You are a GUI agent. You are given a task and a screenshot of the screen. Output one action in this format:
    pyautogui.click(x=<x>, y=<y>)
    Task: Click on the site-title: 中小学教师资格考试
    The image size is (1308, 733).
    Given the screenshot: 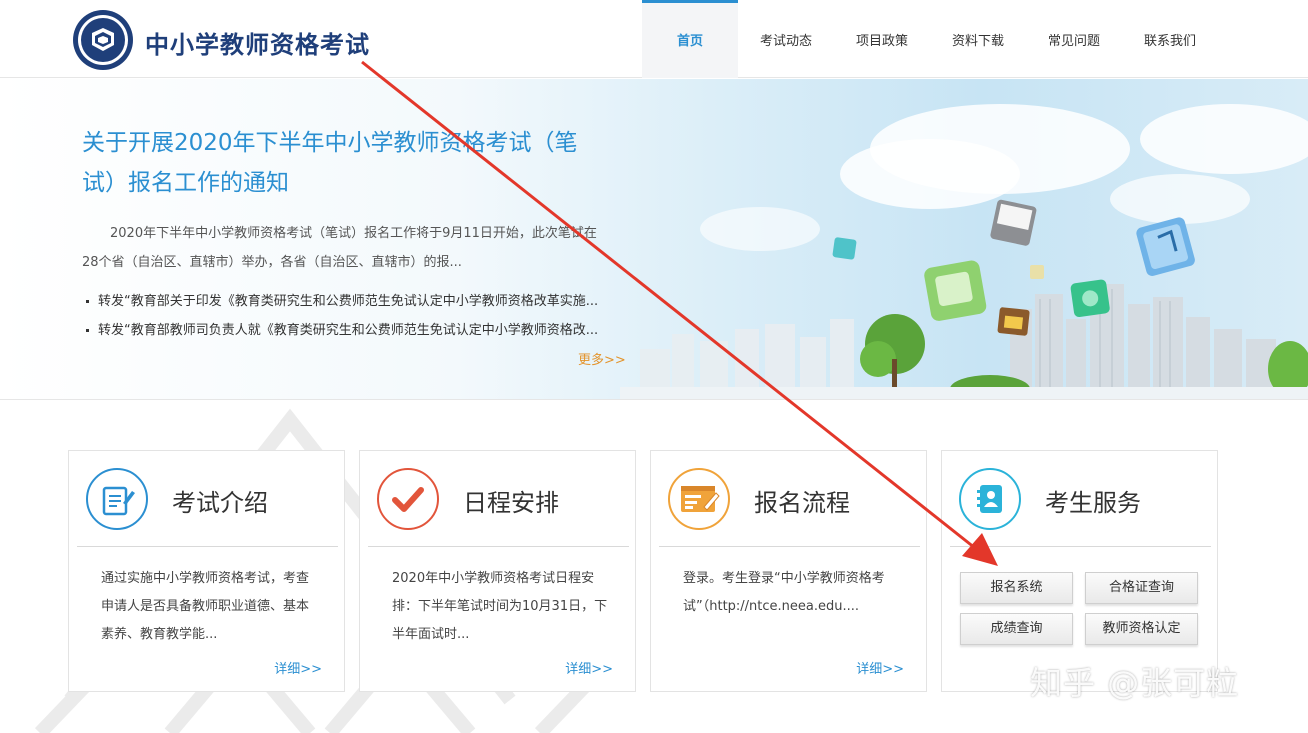 What is the action you would take?
    pyautogui.click(x=257, y=42)
    